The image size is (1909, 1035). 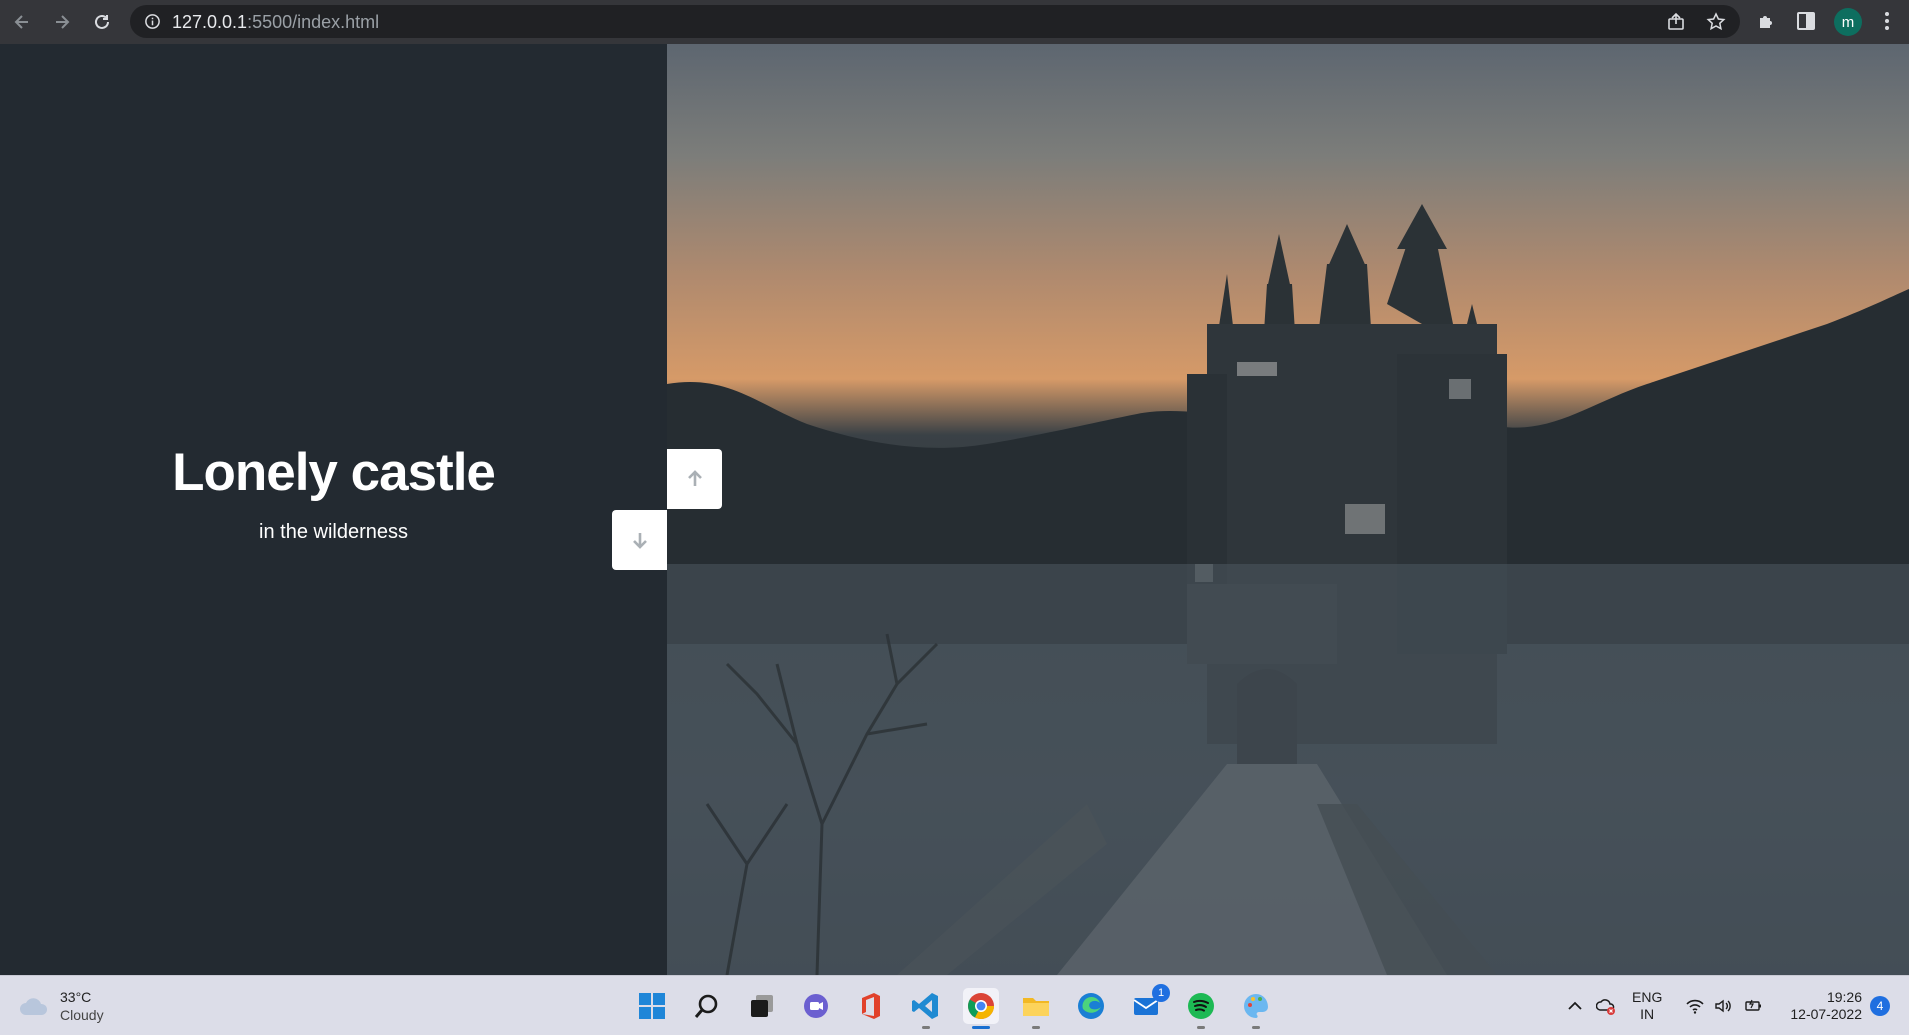 I want to click on spotify-app, so click(x=1201, y=1008).